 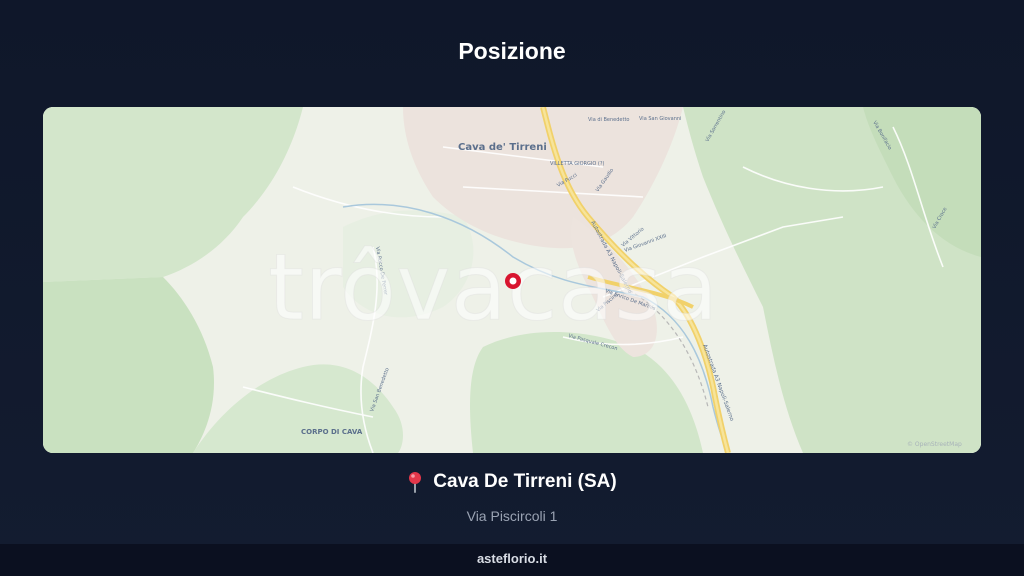 What do you see at coordinates (332, 432) in the screenshot?
I see `map-label-frazione: CORPO DI CAVA` at bounding box center [332, 432].